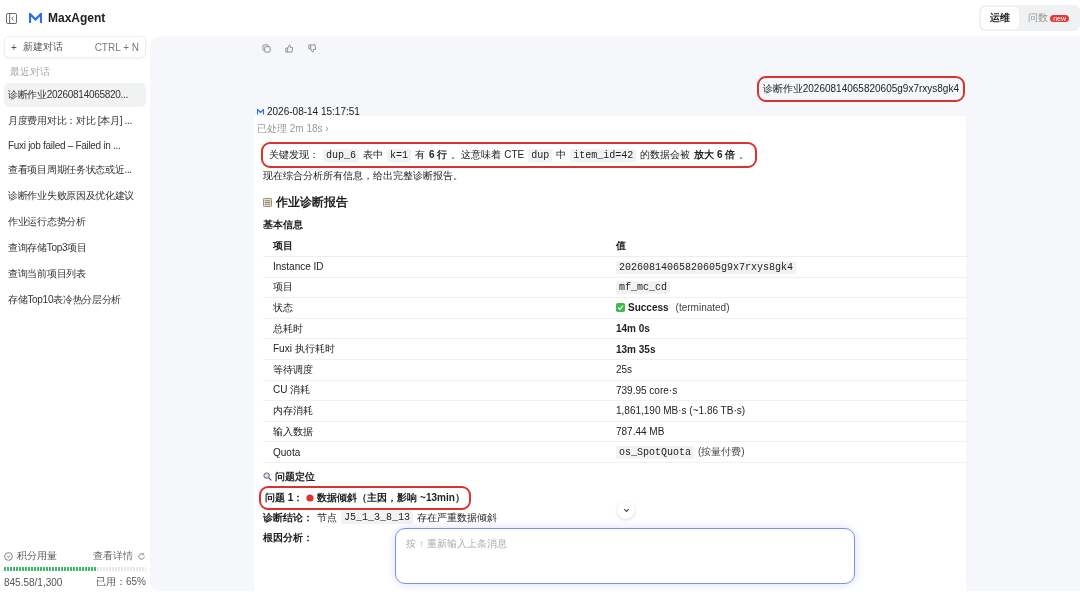 This screenshot has height=599, width=1080. Describe the element at coordinates (380, 518) in the screenshot. I see `conclusion-text: 诊断结论： 节点 J5_1_3_8_13 存在严重数据倾斜` at that location.